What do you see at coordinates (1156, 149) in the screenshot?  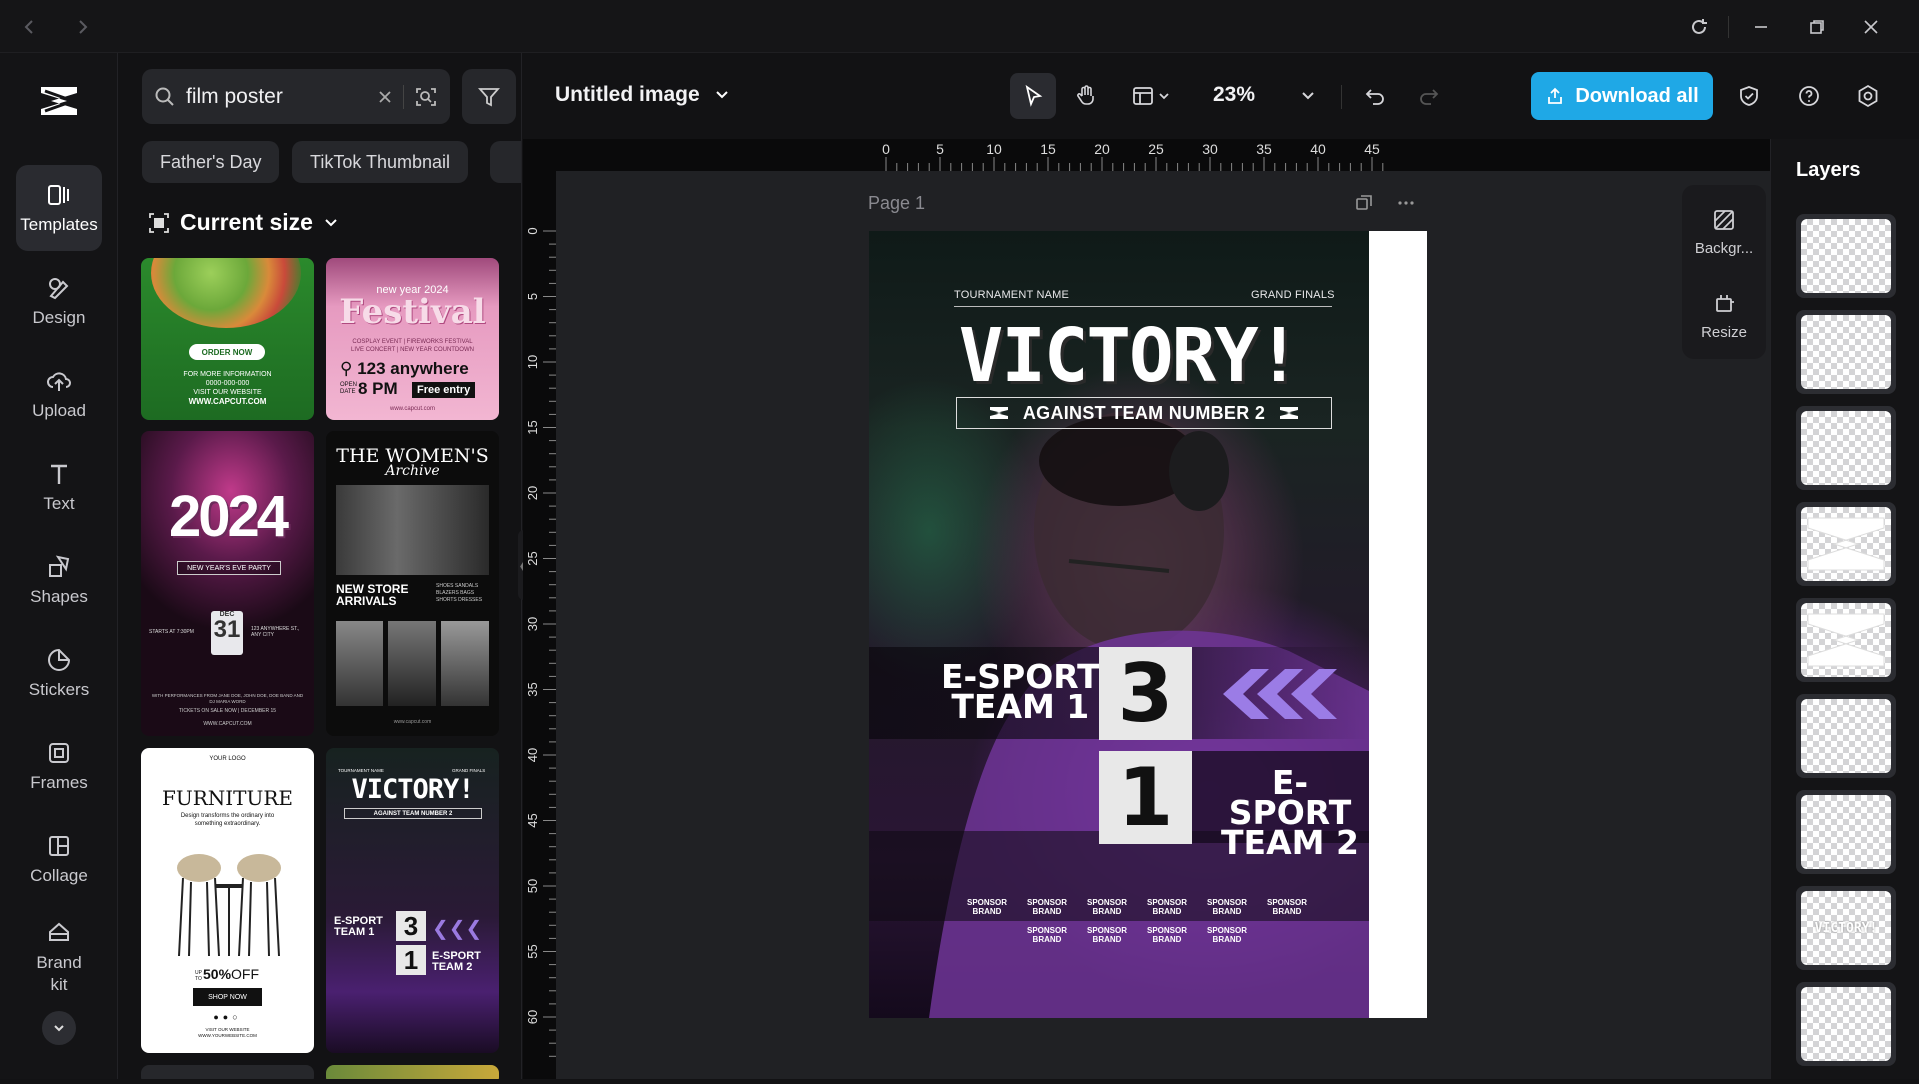 I see `ruler-label: 25` at bounding box center [1156, 149].